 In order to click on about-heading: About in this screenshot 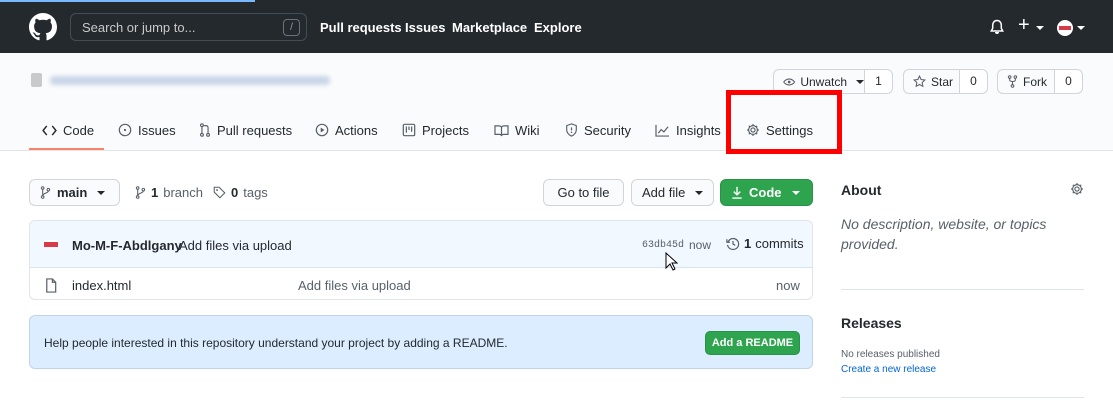, I will do `click(861, 190)`.